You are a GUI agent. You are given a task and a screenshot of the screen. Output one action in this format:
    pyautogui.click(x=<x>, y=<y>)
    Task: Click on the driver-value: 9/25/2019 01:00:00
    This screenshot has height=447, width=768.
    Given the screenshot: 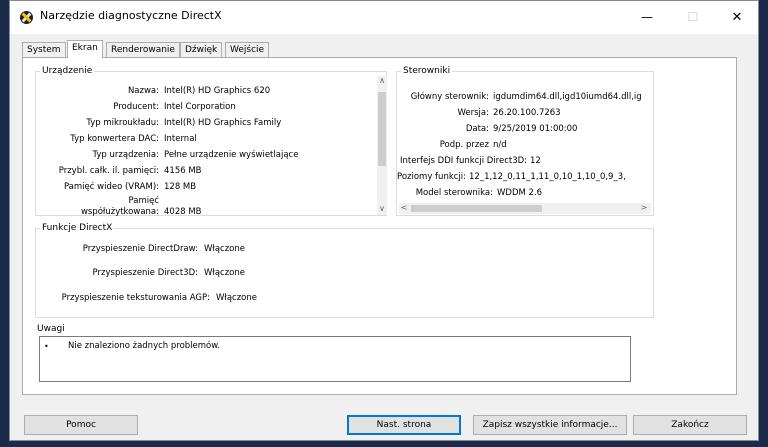 What is the action you would take?
    pyautogui.click(x=535, y=129)
    